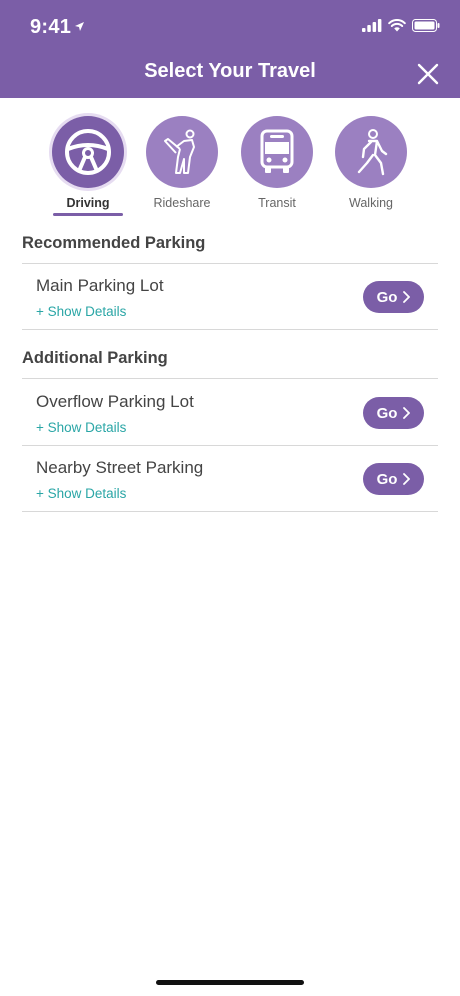  Describe the element at coordinates (230, 166) in the screenshot. I see `travel-mode-selector: Driving Rideshare Transit Walking` at that location.